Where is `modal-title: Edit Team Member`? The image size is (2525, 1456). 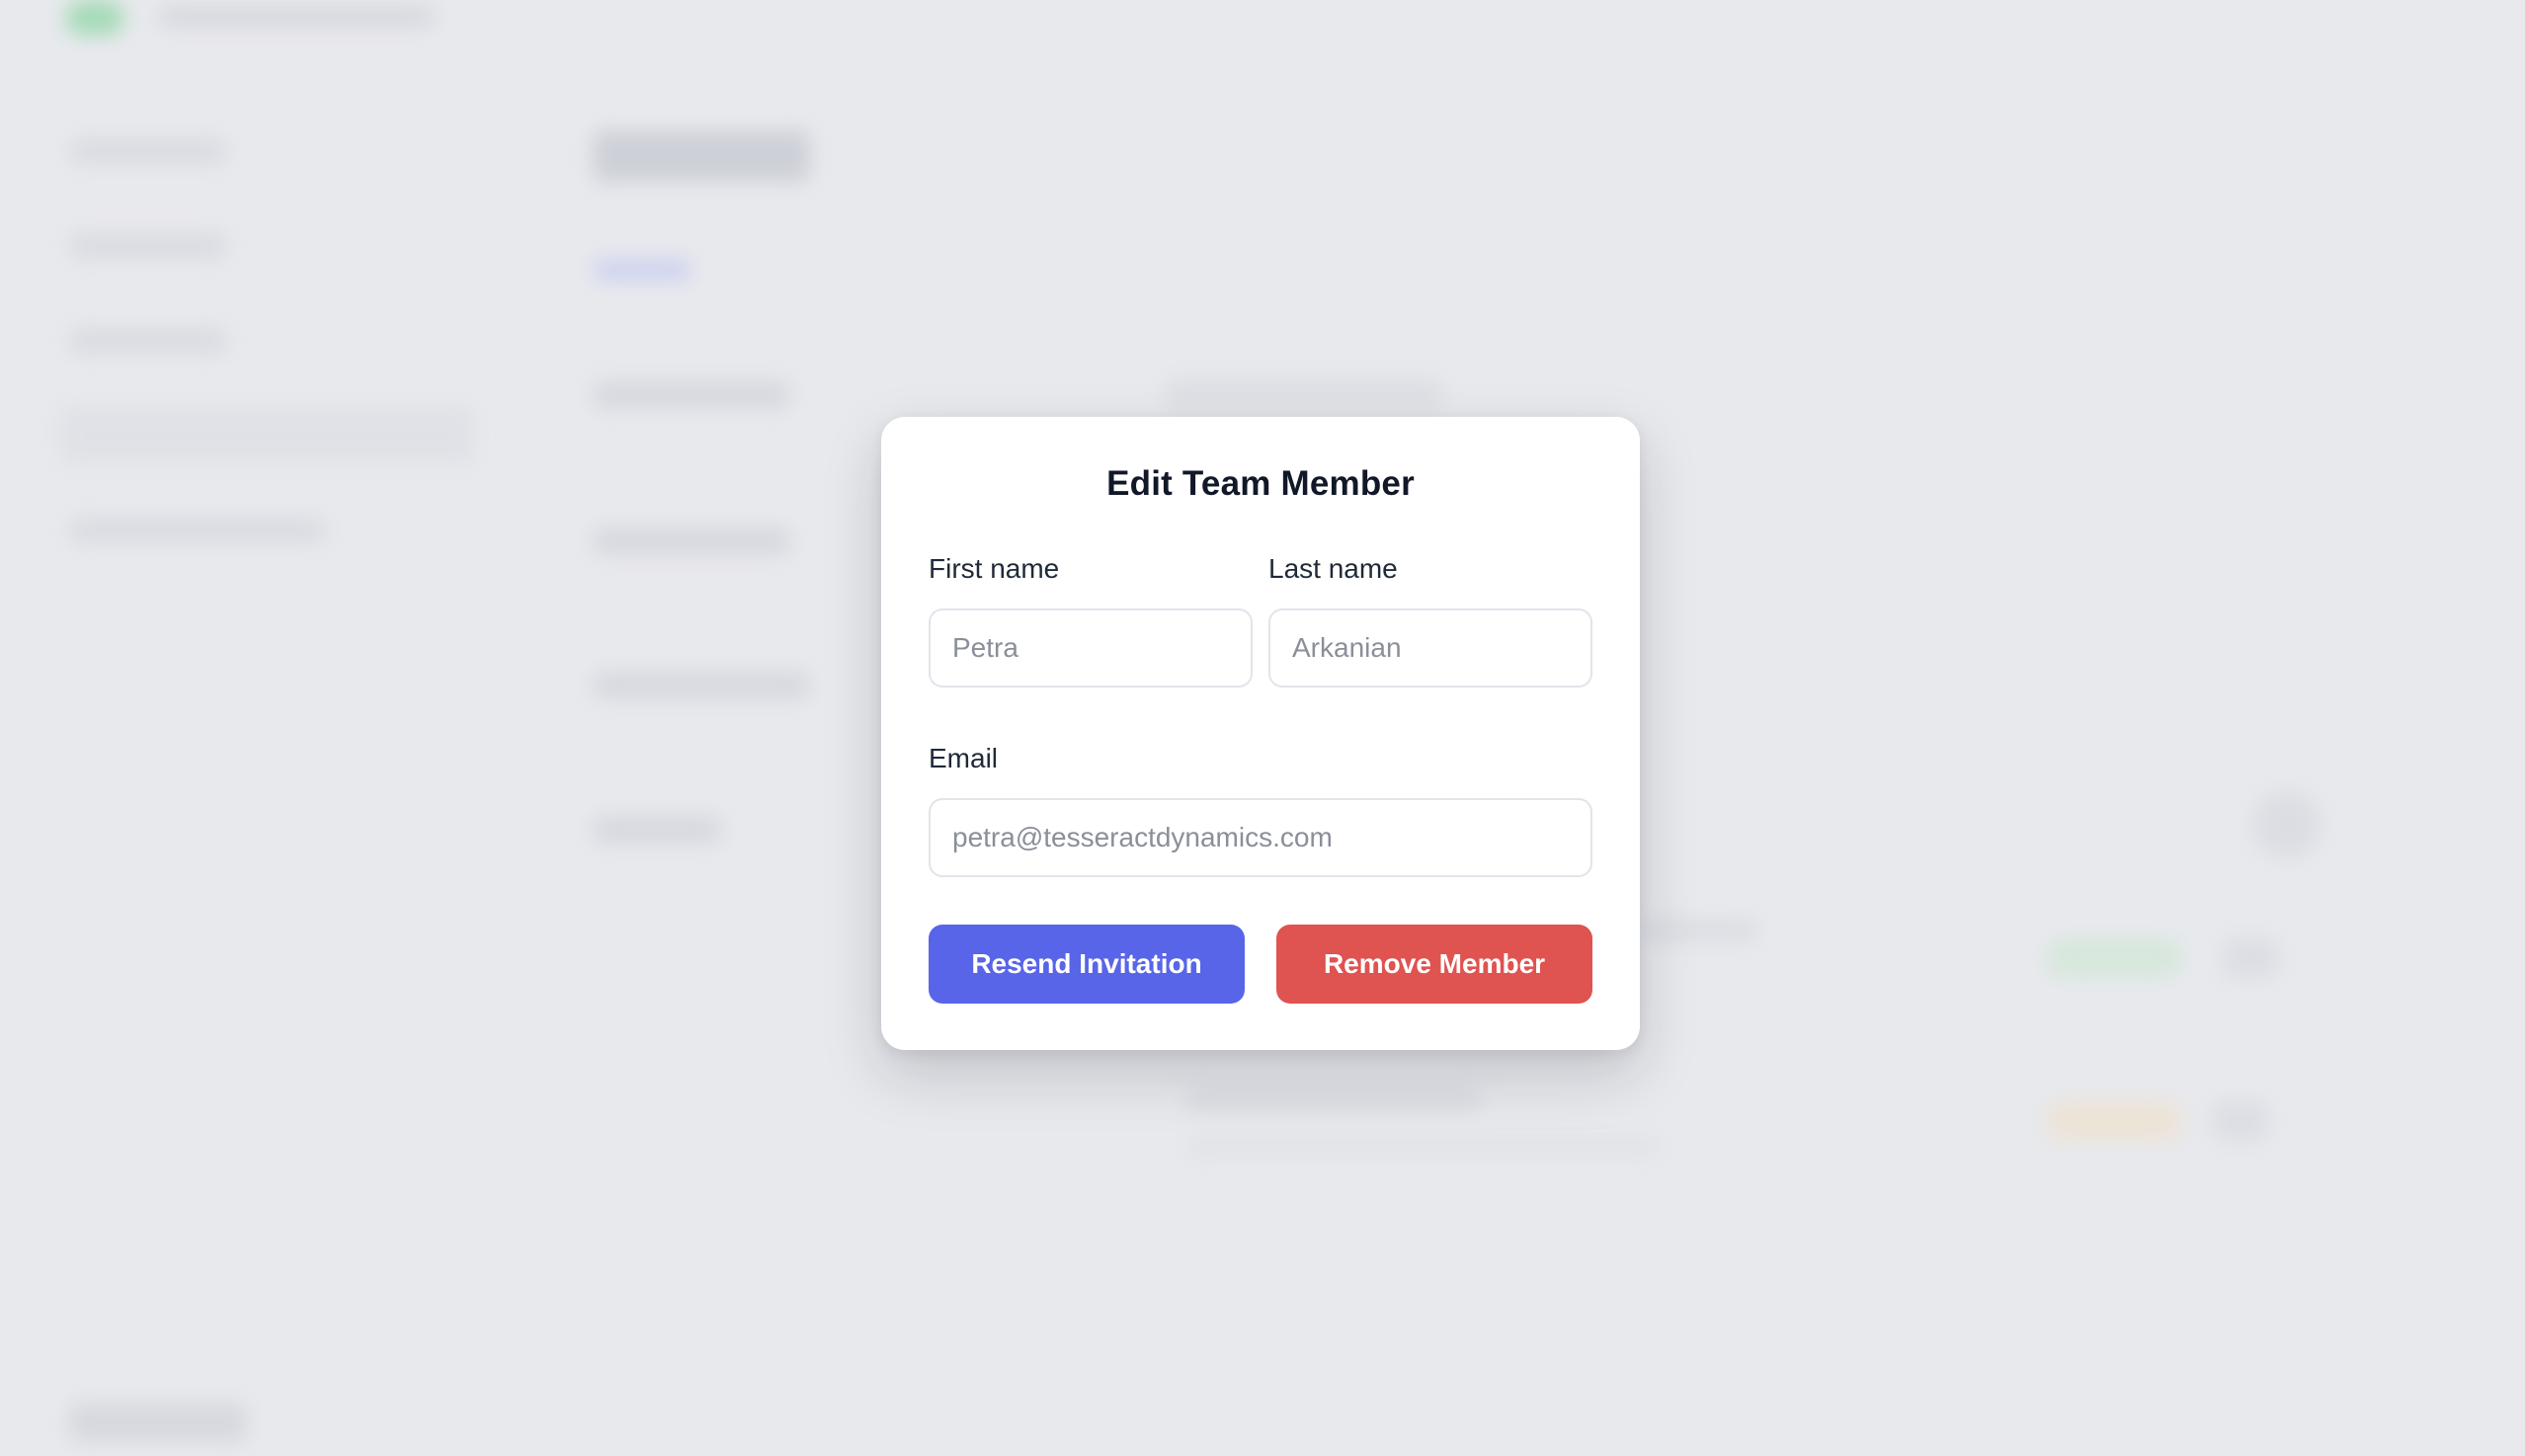 modal-title: Edit Team Member is located at coordinates (1260, 483).